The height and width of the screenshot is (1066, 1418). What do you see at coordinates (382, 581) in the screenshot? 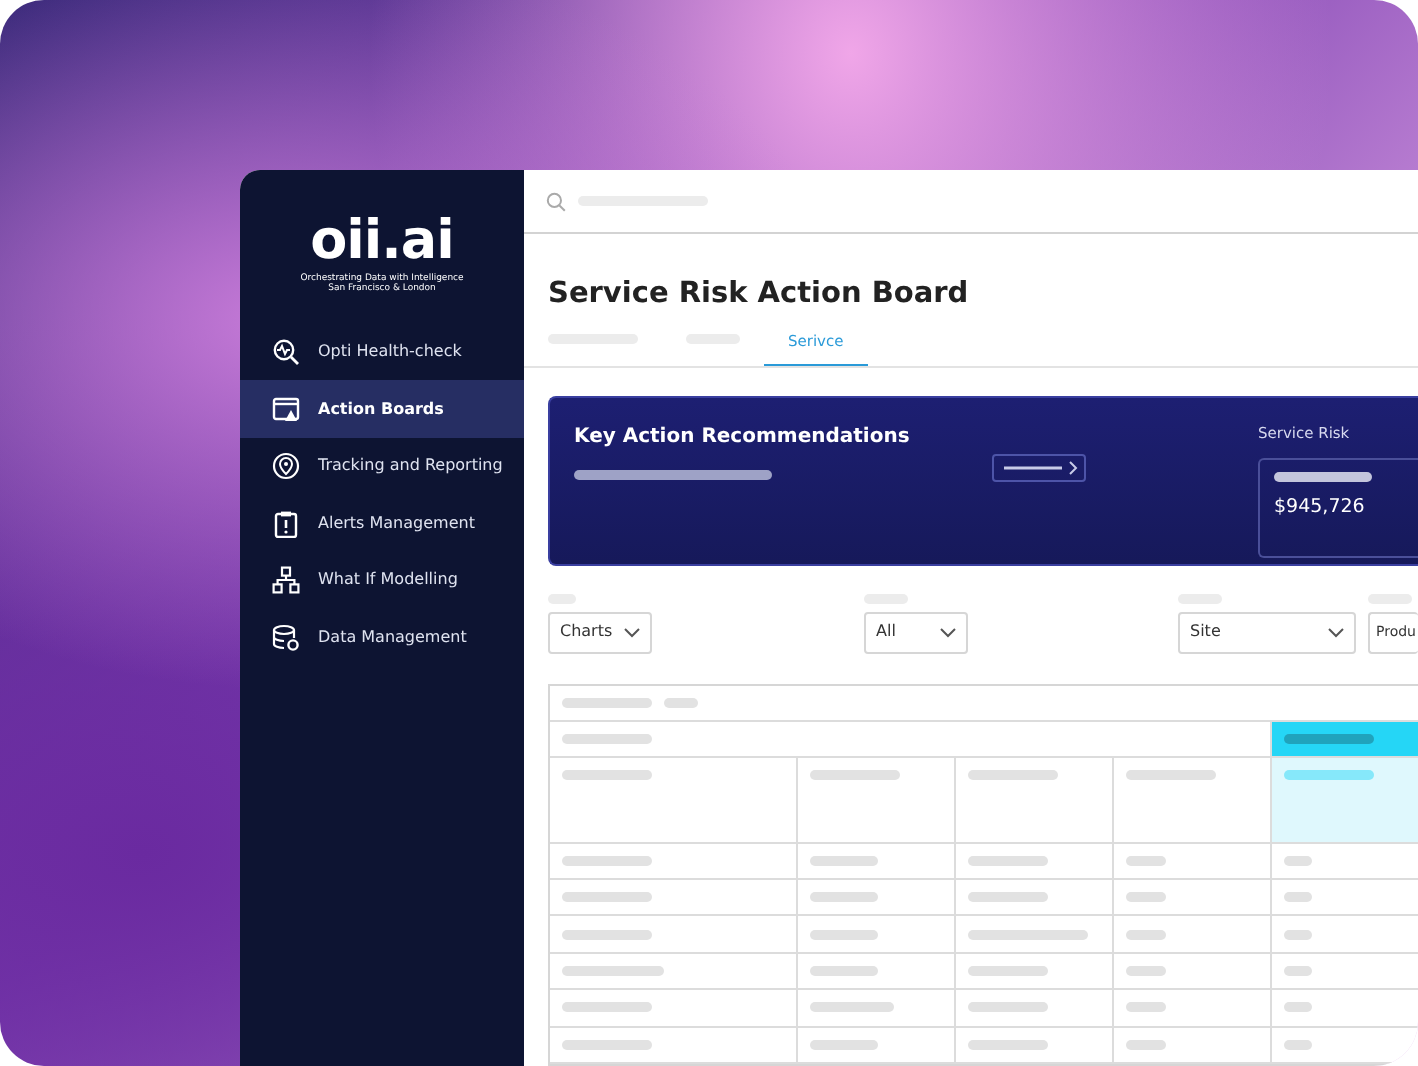
I see `sidebar-item: What If Modelling` at bounding box center [382, 581].